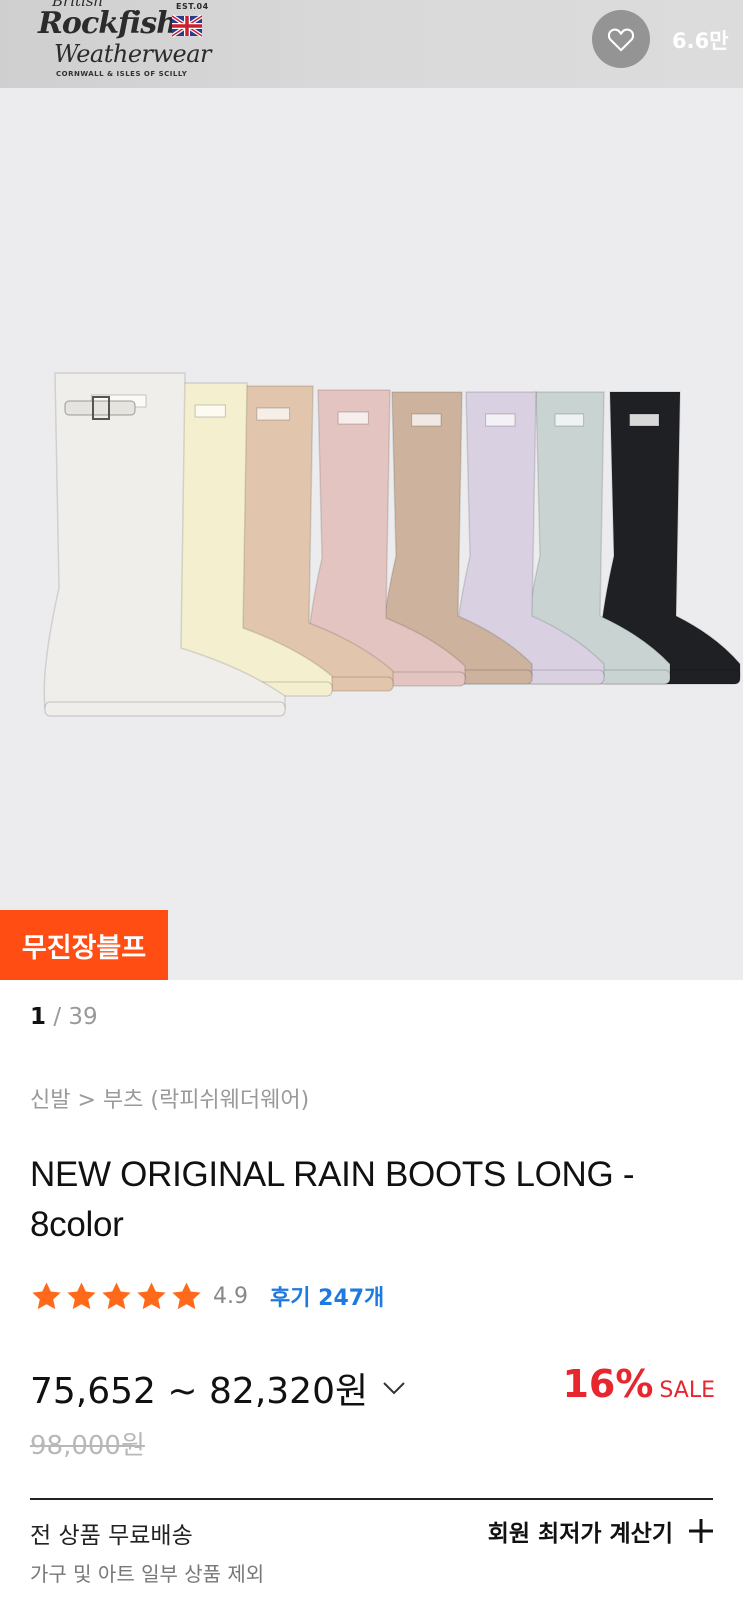  What do you see at coordinates (608, 1384) in the screenshot?
I see `discount-percent: 16%` at bounding box center [608, 1384].